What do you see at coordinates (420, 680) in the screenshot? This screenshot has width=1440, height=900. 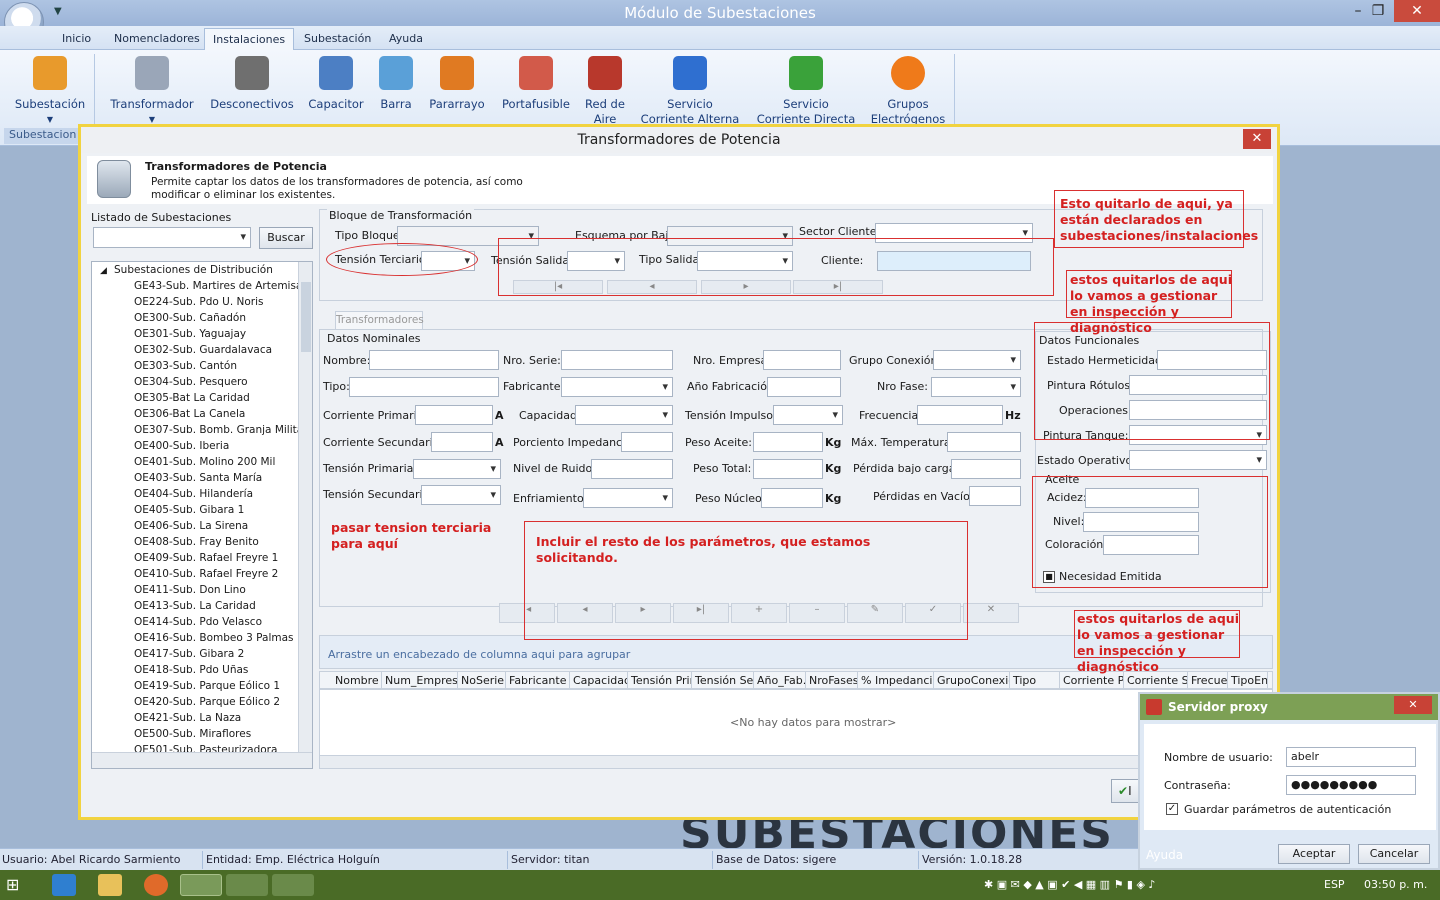 I see `grid-column-header: Num_Empresa` at bounding box center [420, 680].